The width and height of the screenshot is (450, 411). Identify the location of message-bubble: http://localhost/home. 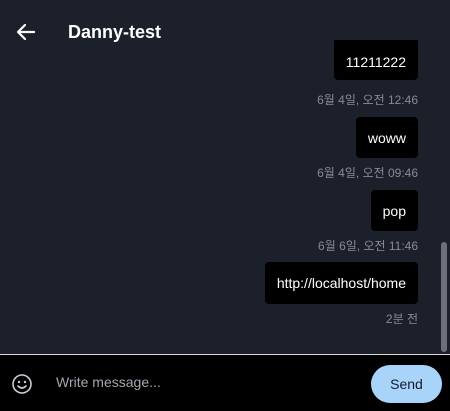
(341, 283).